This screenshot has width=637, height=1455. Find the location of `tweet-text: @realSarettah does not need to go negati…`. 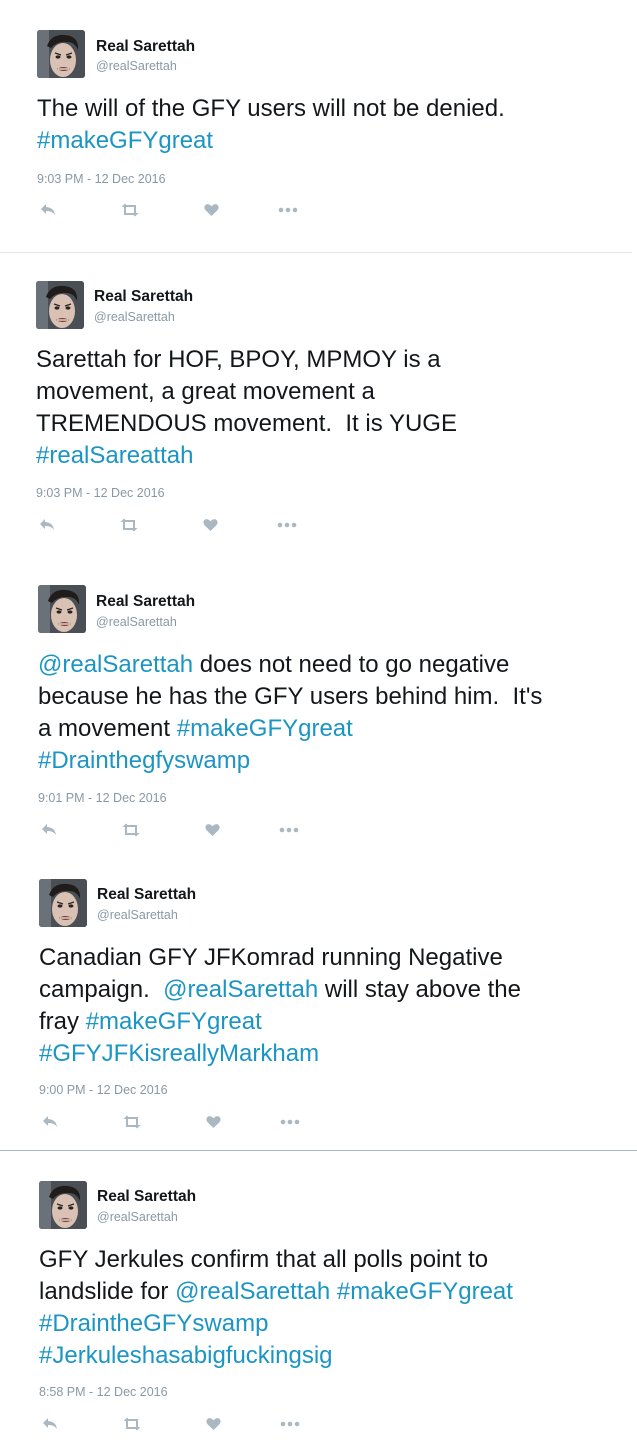

tweet-text: @realSarettah does not need to go negati… is located at coordinates (290, 713).